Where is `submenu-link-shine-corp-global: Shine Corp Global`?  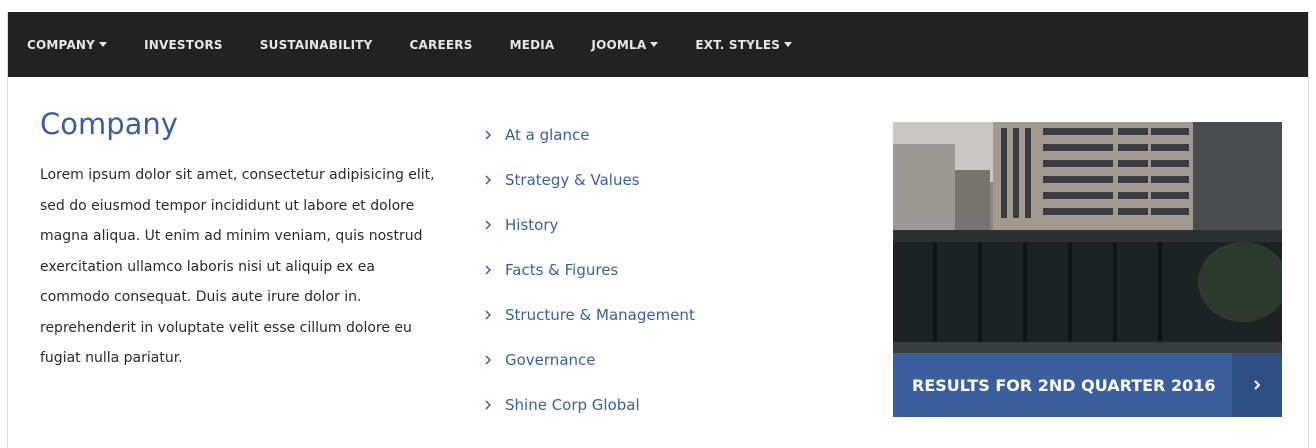 submenu-link-shine-corp-global: Shine Corp Global is located at coordinates (589, 404).